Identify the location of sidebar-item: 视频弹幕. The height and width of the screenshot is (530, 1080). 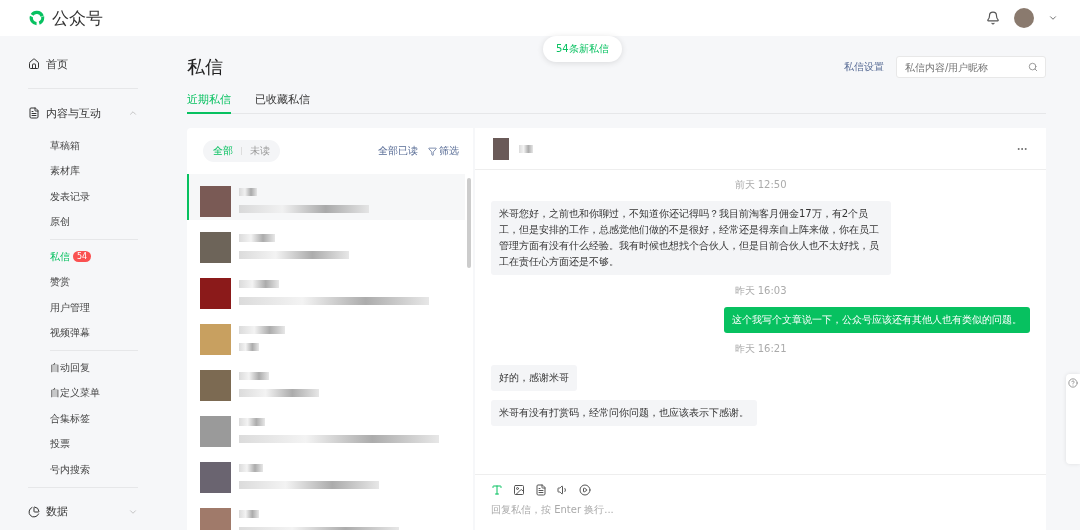
(83, 333).